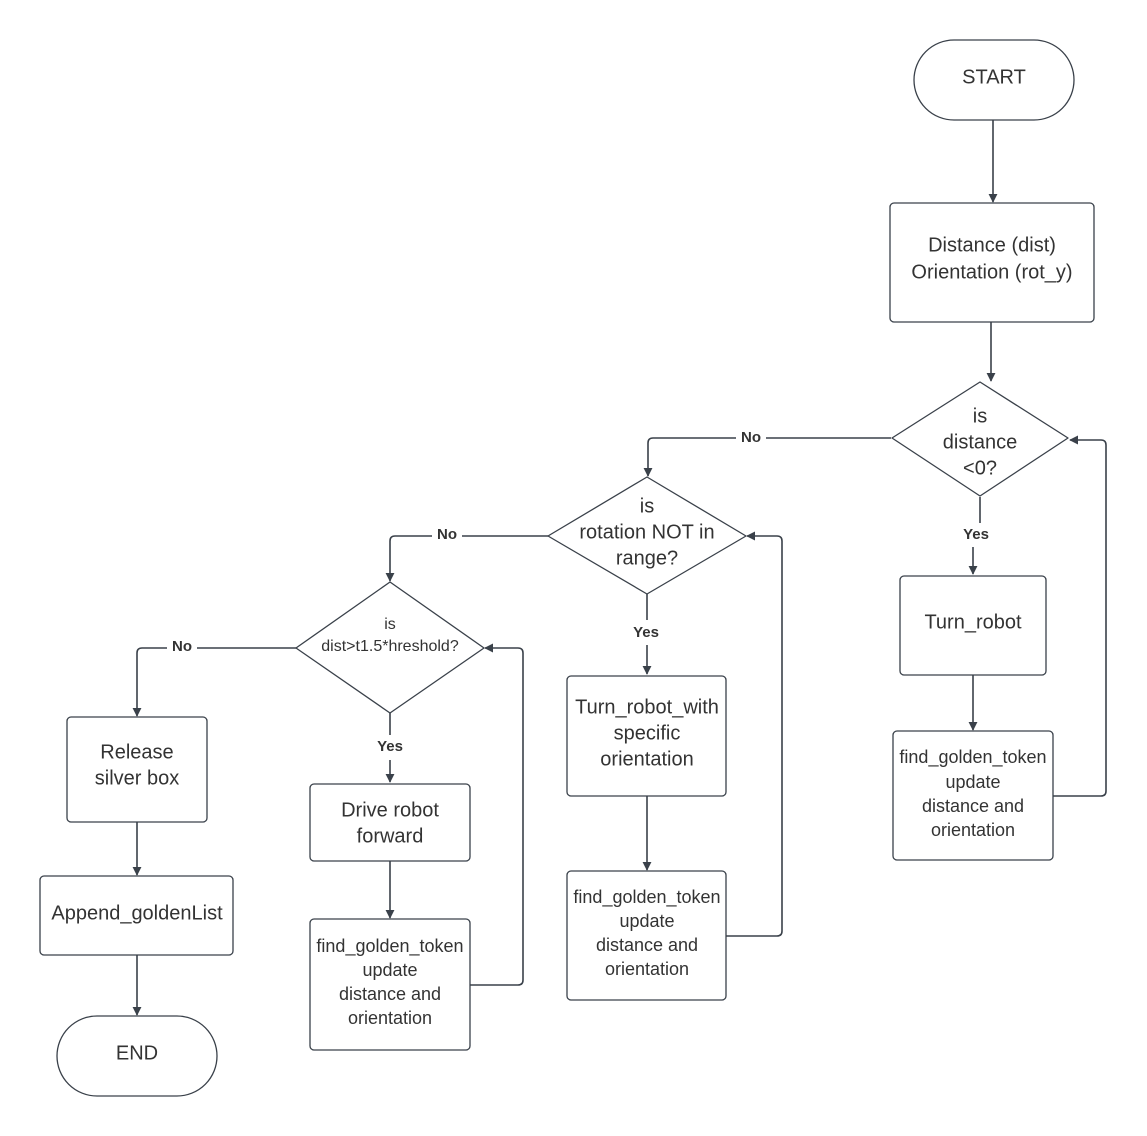 The image size is (1147, 1136). I want to click on find-token-1-line-1: find_golden_token, so click(972, 757).